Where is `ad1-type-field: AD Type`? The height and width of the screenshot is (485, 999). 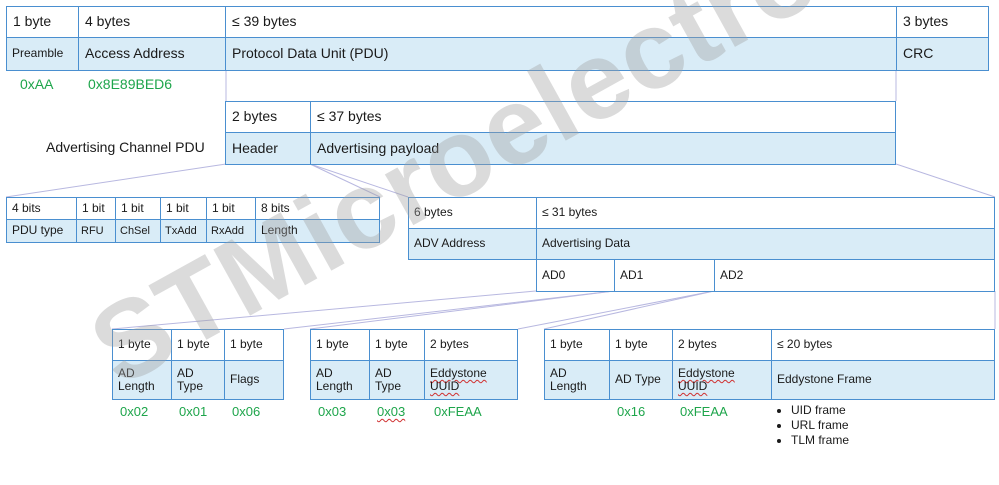 ad1-type-field: AD Type is located at coordinates (397, 380).